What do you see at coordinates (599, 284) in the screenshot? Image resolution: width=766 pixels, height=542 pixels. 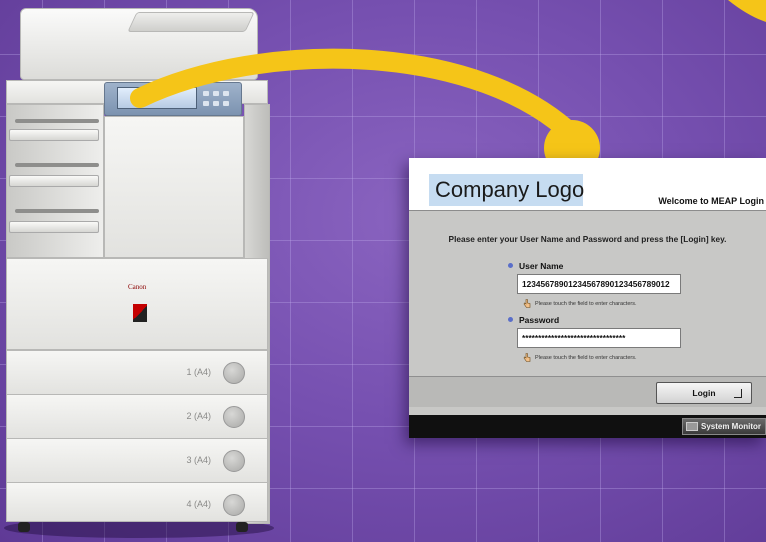 I see `username-field: 12345678901234567890123456789012` at bounding box center [599, 284].